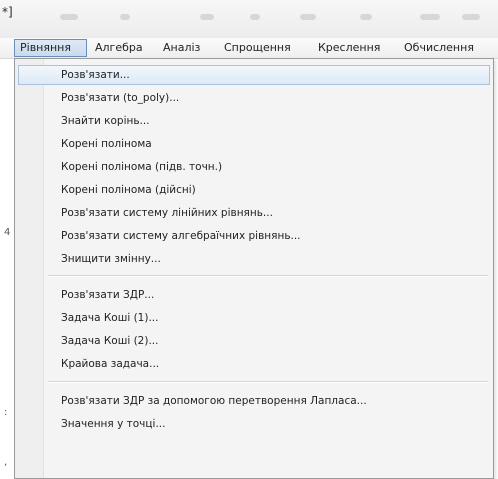  Describe the element at coordinates (6, 412) in the screenshot. I see `margin-marker: :` at that location.